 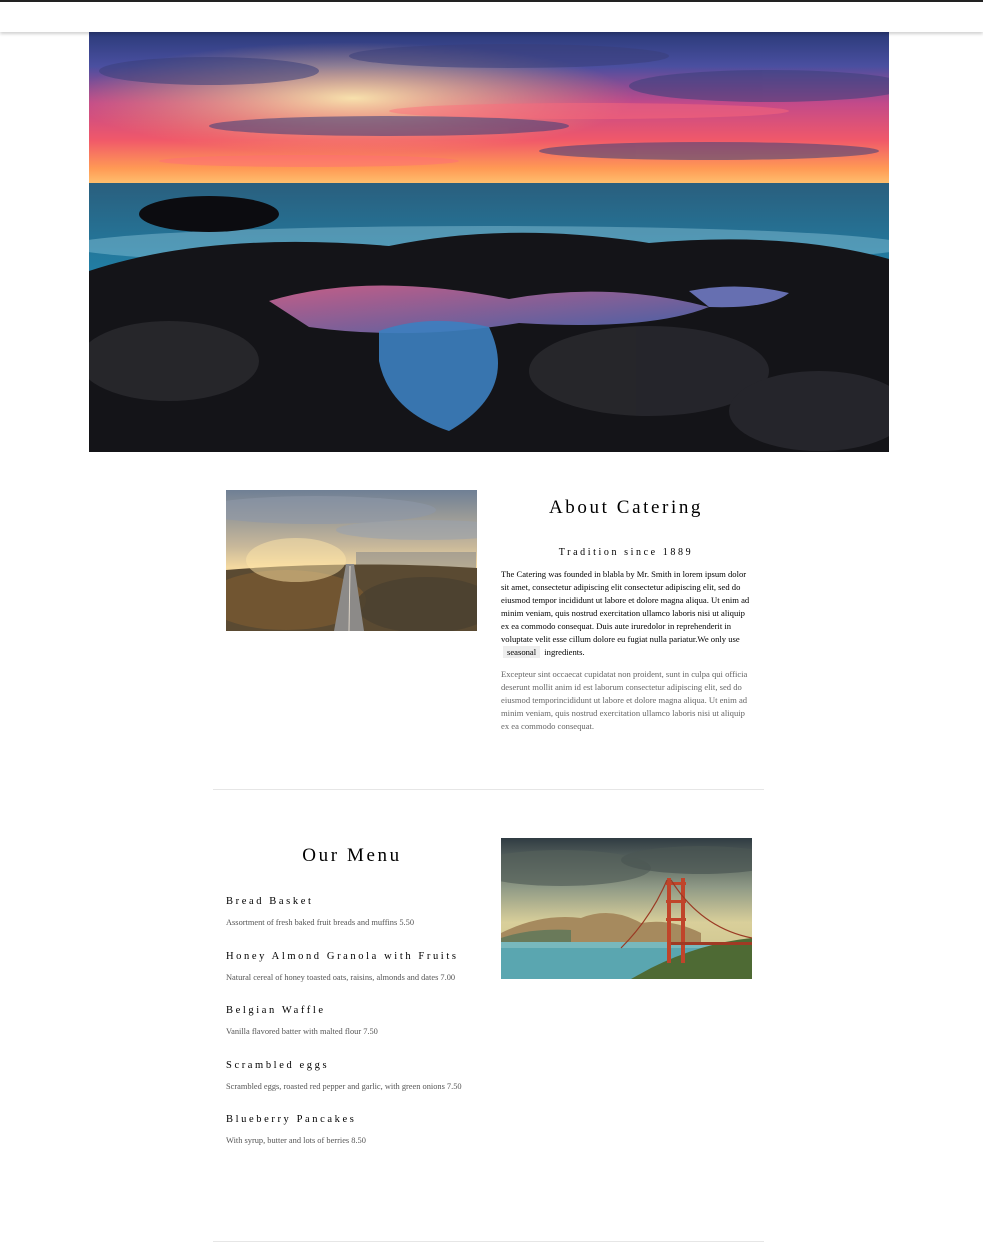 I want to click on menu-image, so click(x=626, y=908).